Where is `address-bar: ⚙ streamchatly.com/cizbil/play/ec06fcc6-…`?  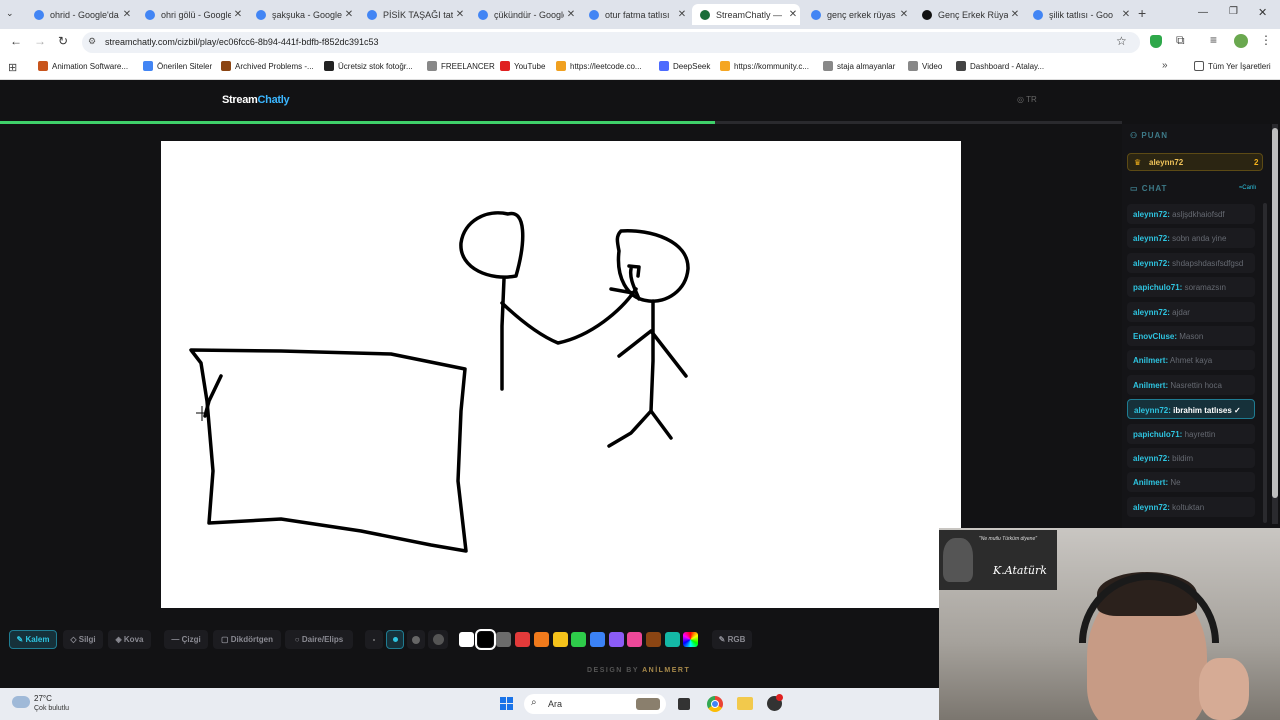
address-bar: ⚙ streamchatly.com/cizbil/play/ec06fcc6-… is located at coordinates (611, 42).